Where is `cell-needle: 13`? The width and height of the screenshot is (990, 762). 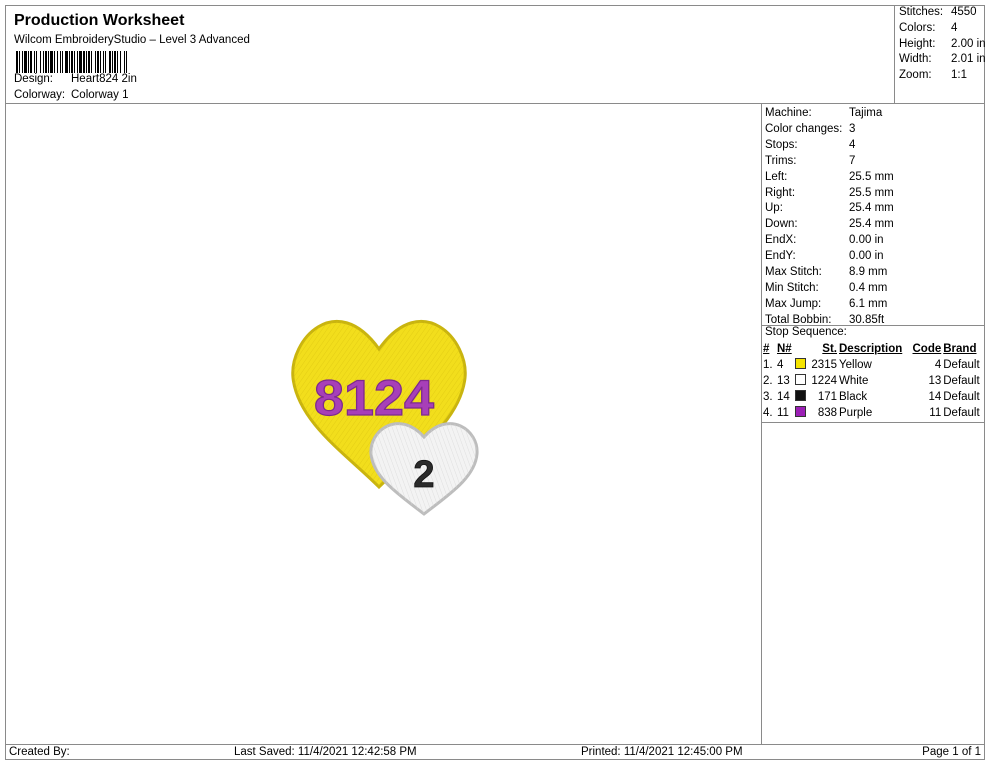 cell-needle: 13 is located at coordinates (783, 381).